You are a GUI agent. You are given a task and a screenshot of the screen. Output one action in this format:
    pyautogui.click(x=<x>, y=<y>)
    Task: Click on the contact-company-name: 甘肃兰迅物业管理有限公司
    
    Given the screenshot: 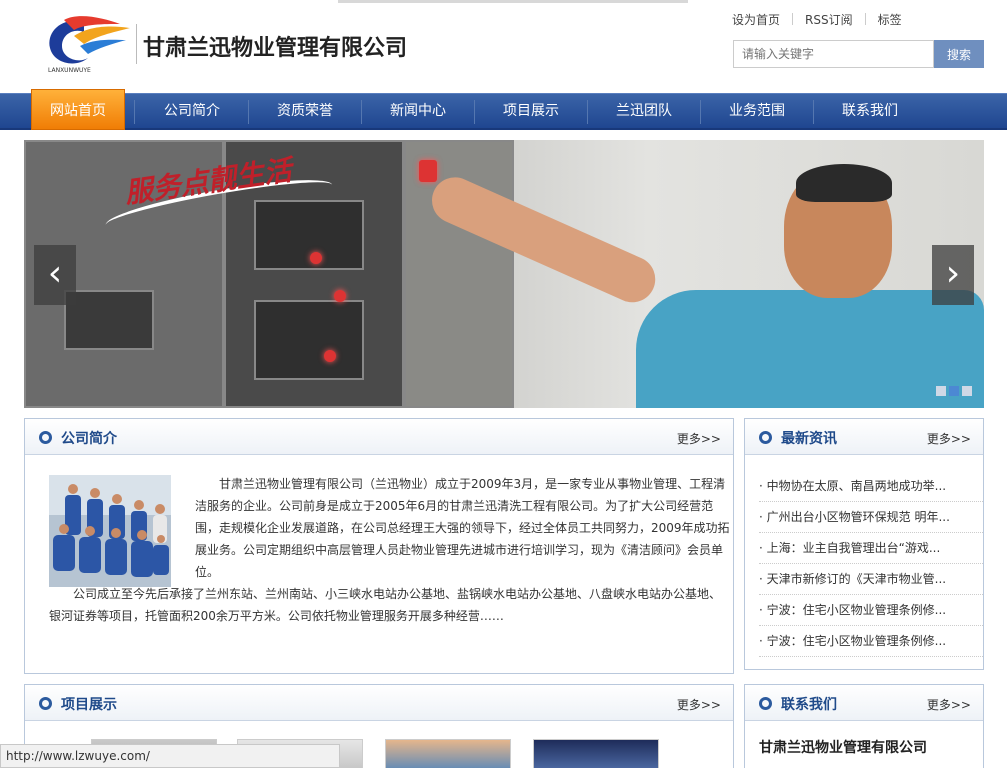 What is the action you would take?
    pyautogui.click(x=843, y=748)
    